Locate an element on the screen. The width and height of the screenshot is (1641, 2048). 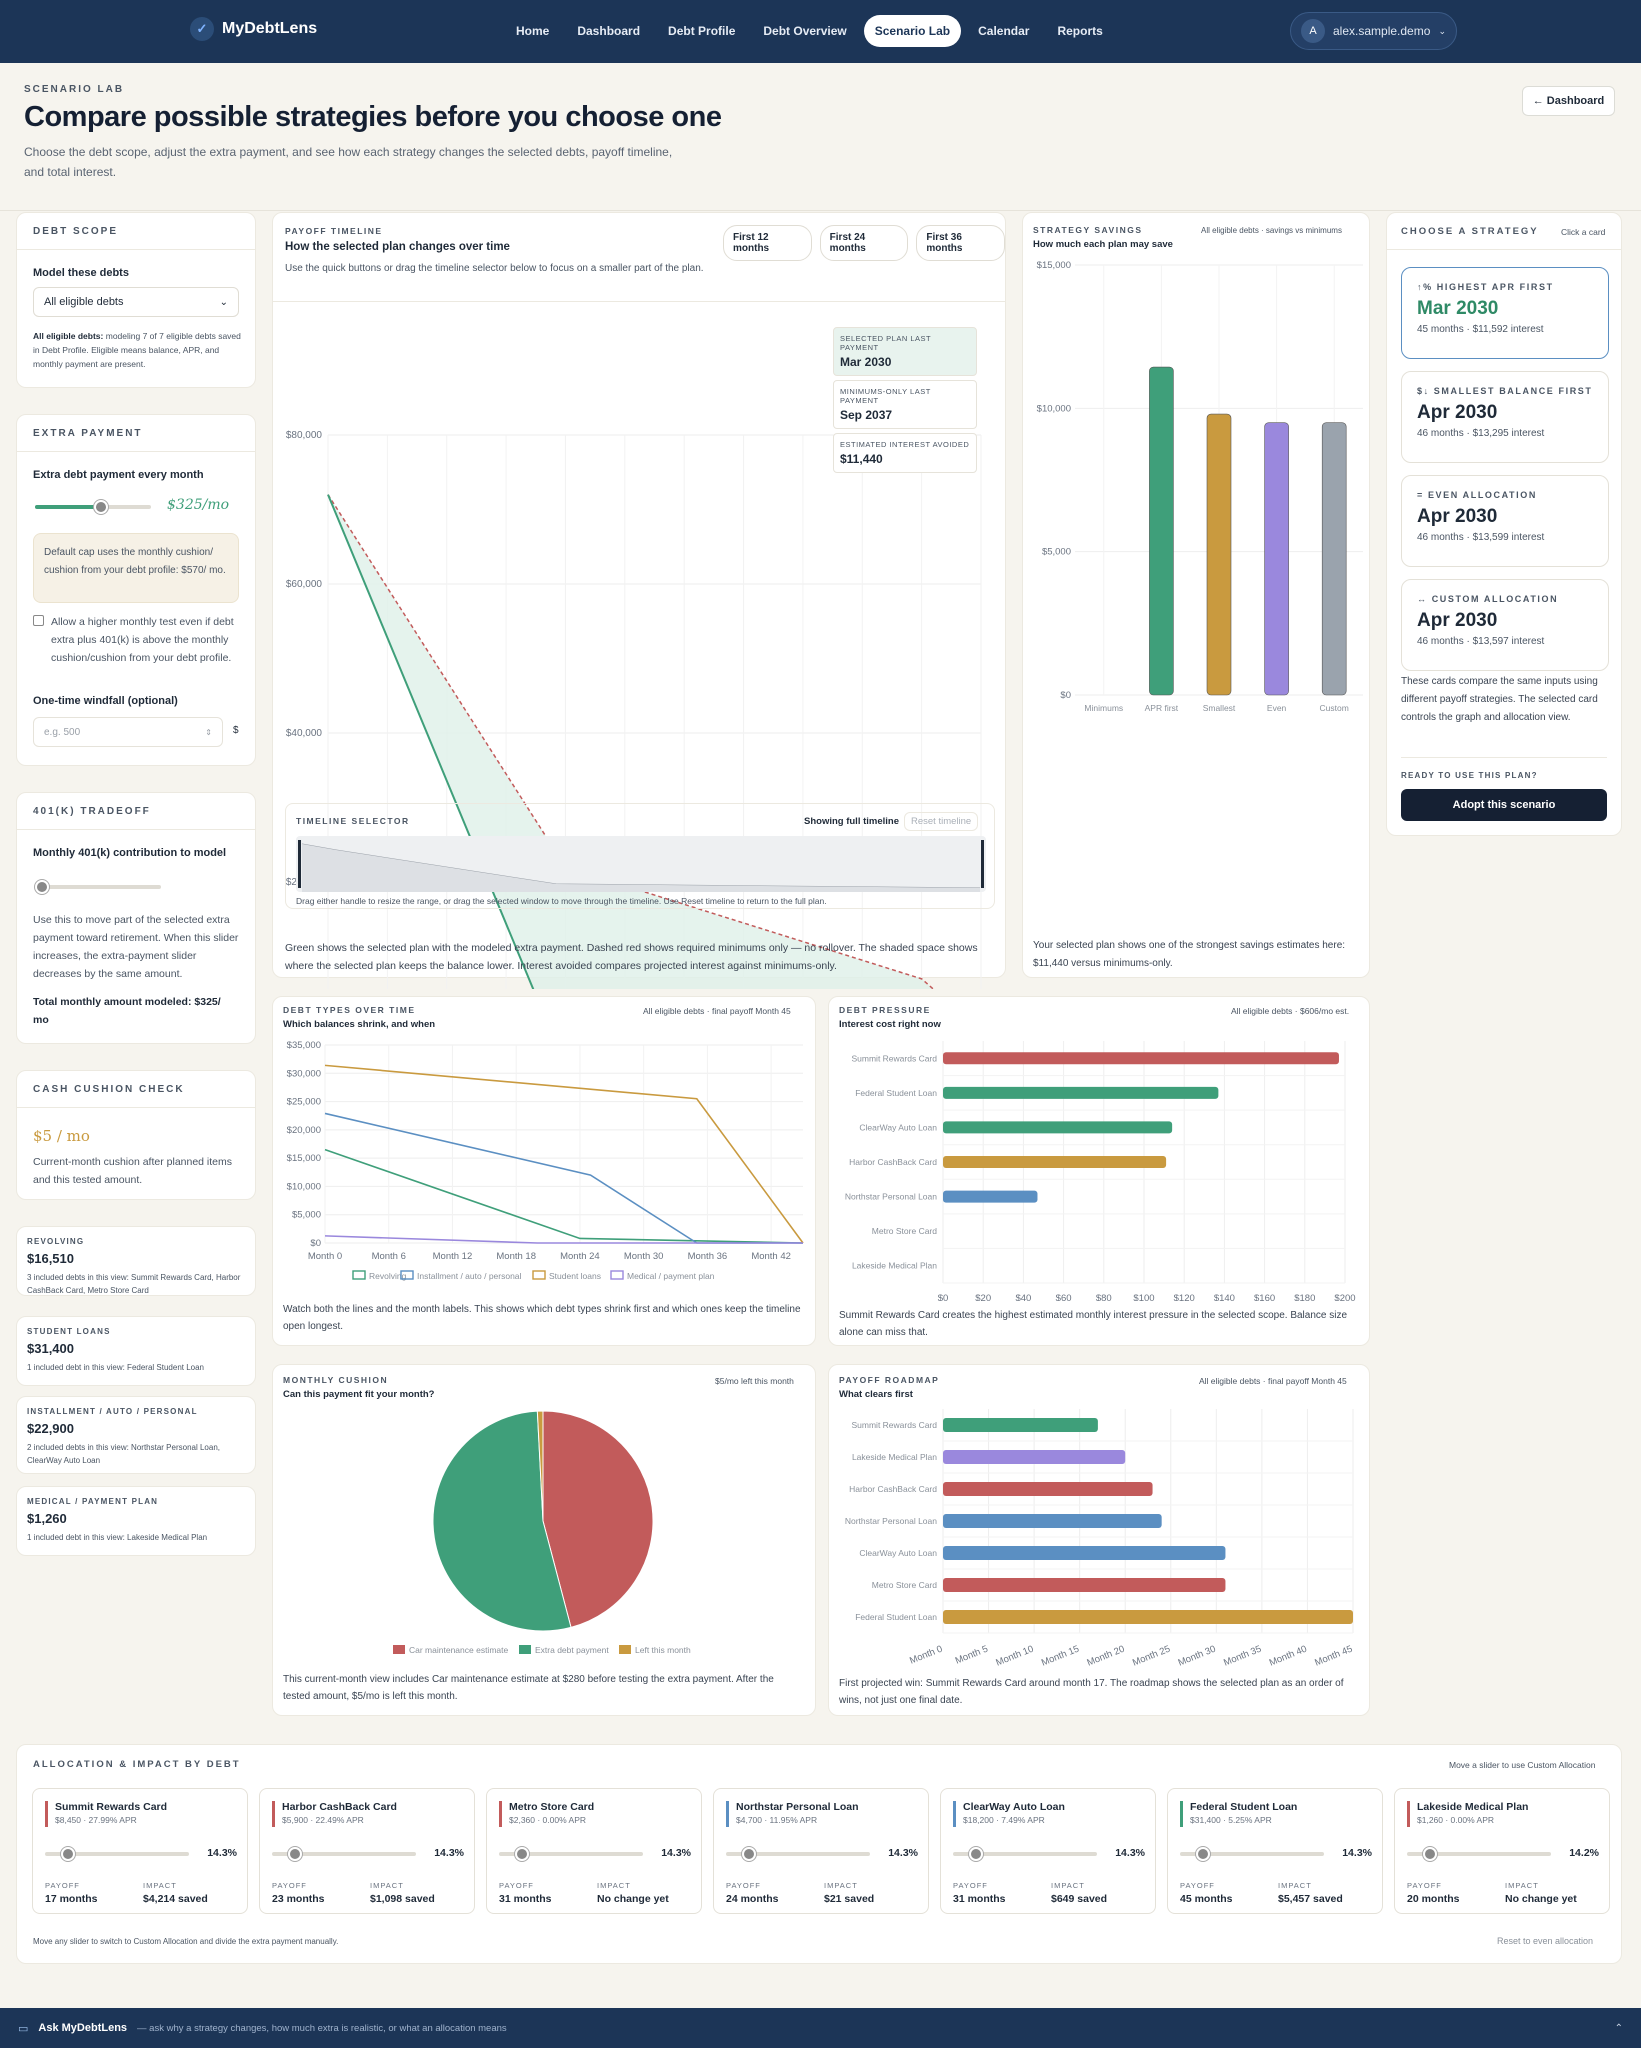
higher-test-checkbox is located at coordinates (38, 620).